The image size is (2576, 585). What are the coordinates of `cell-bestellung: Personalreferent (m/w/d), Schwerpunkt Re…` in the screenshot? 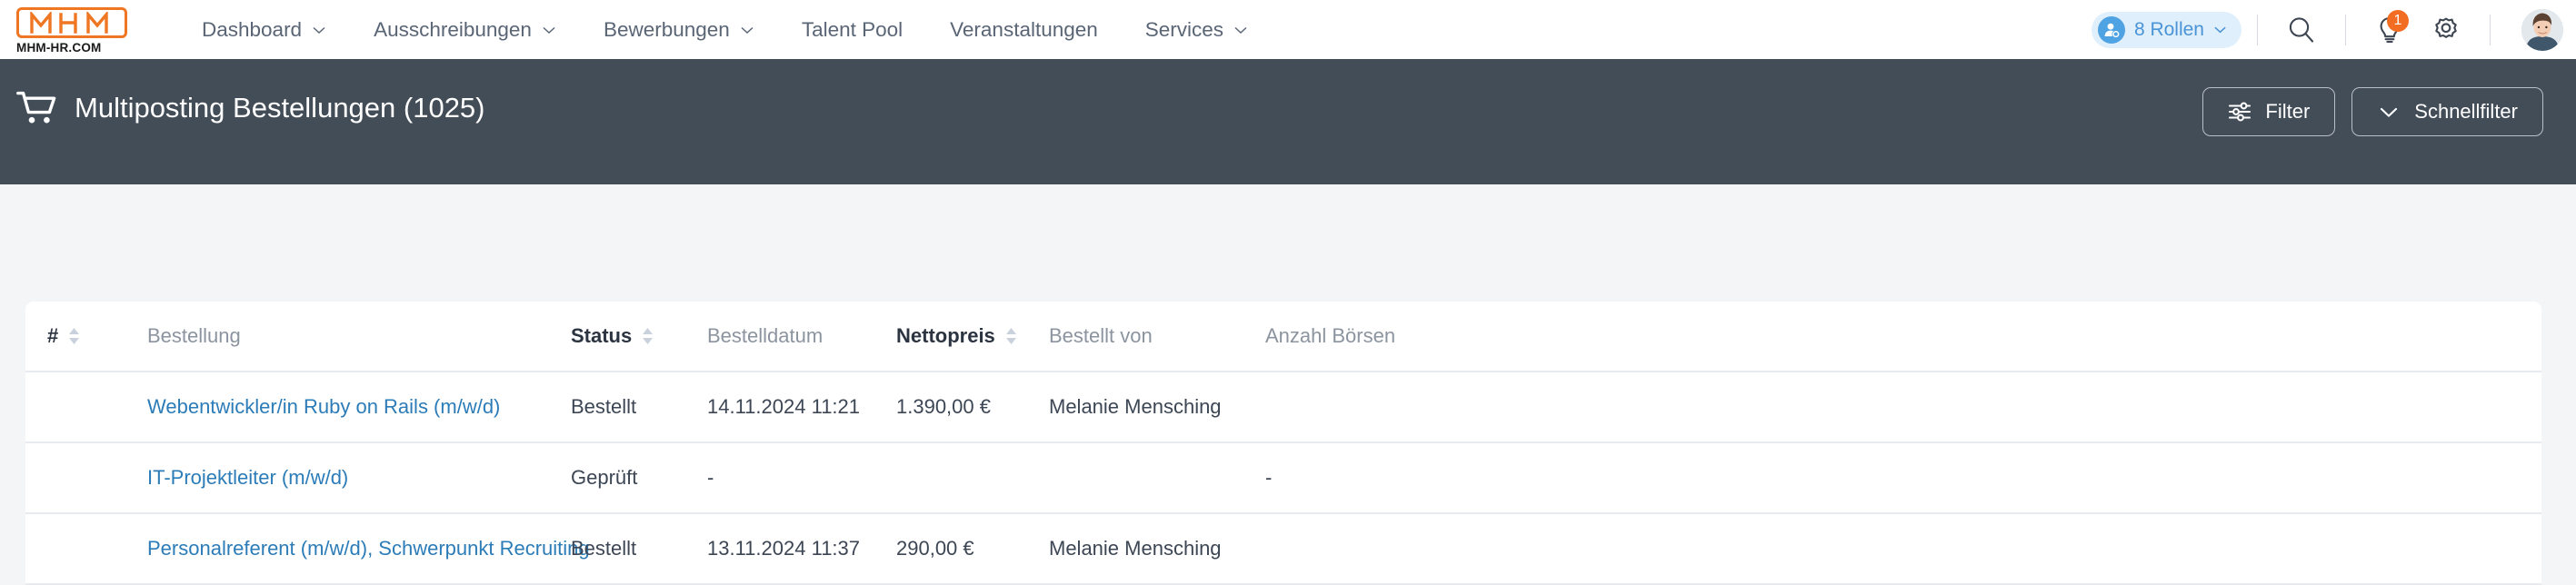 It's located at (338, 549).